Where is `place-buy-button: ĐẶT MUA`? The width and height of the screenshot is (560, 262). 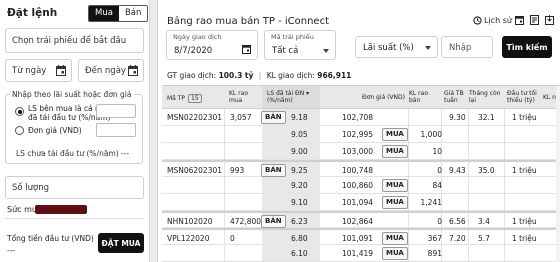 place-buy-button: ĐẶT MUA is located at coordinates (121, 243).